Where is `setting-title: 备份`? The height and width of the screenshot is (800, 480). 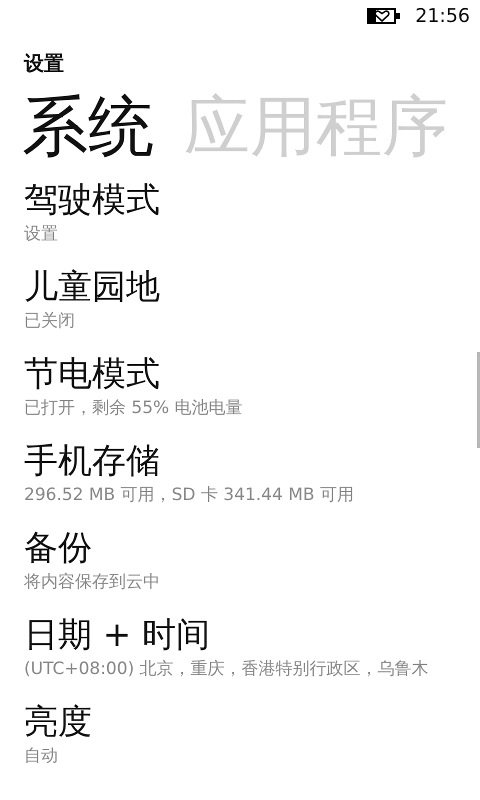
setting-title: 备份 is located at coordinates (252, 548).